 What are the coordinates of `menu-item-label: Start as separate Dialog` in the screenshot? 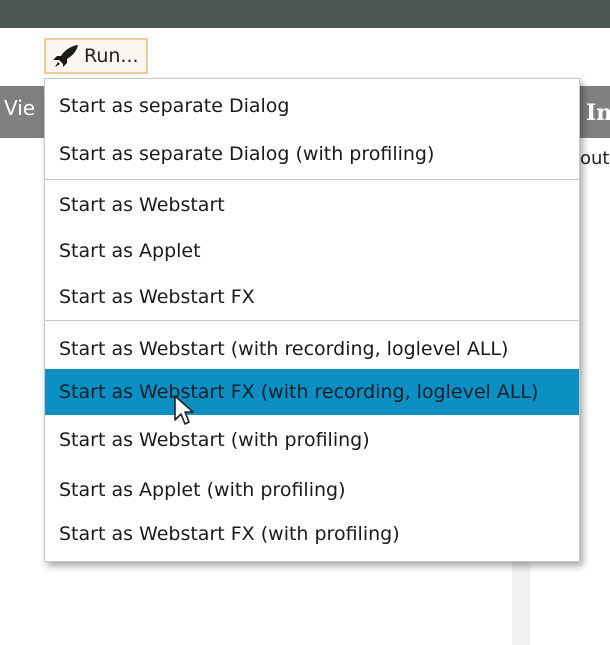 It's located at (174, 106).